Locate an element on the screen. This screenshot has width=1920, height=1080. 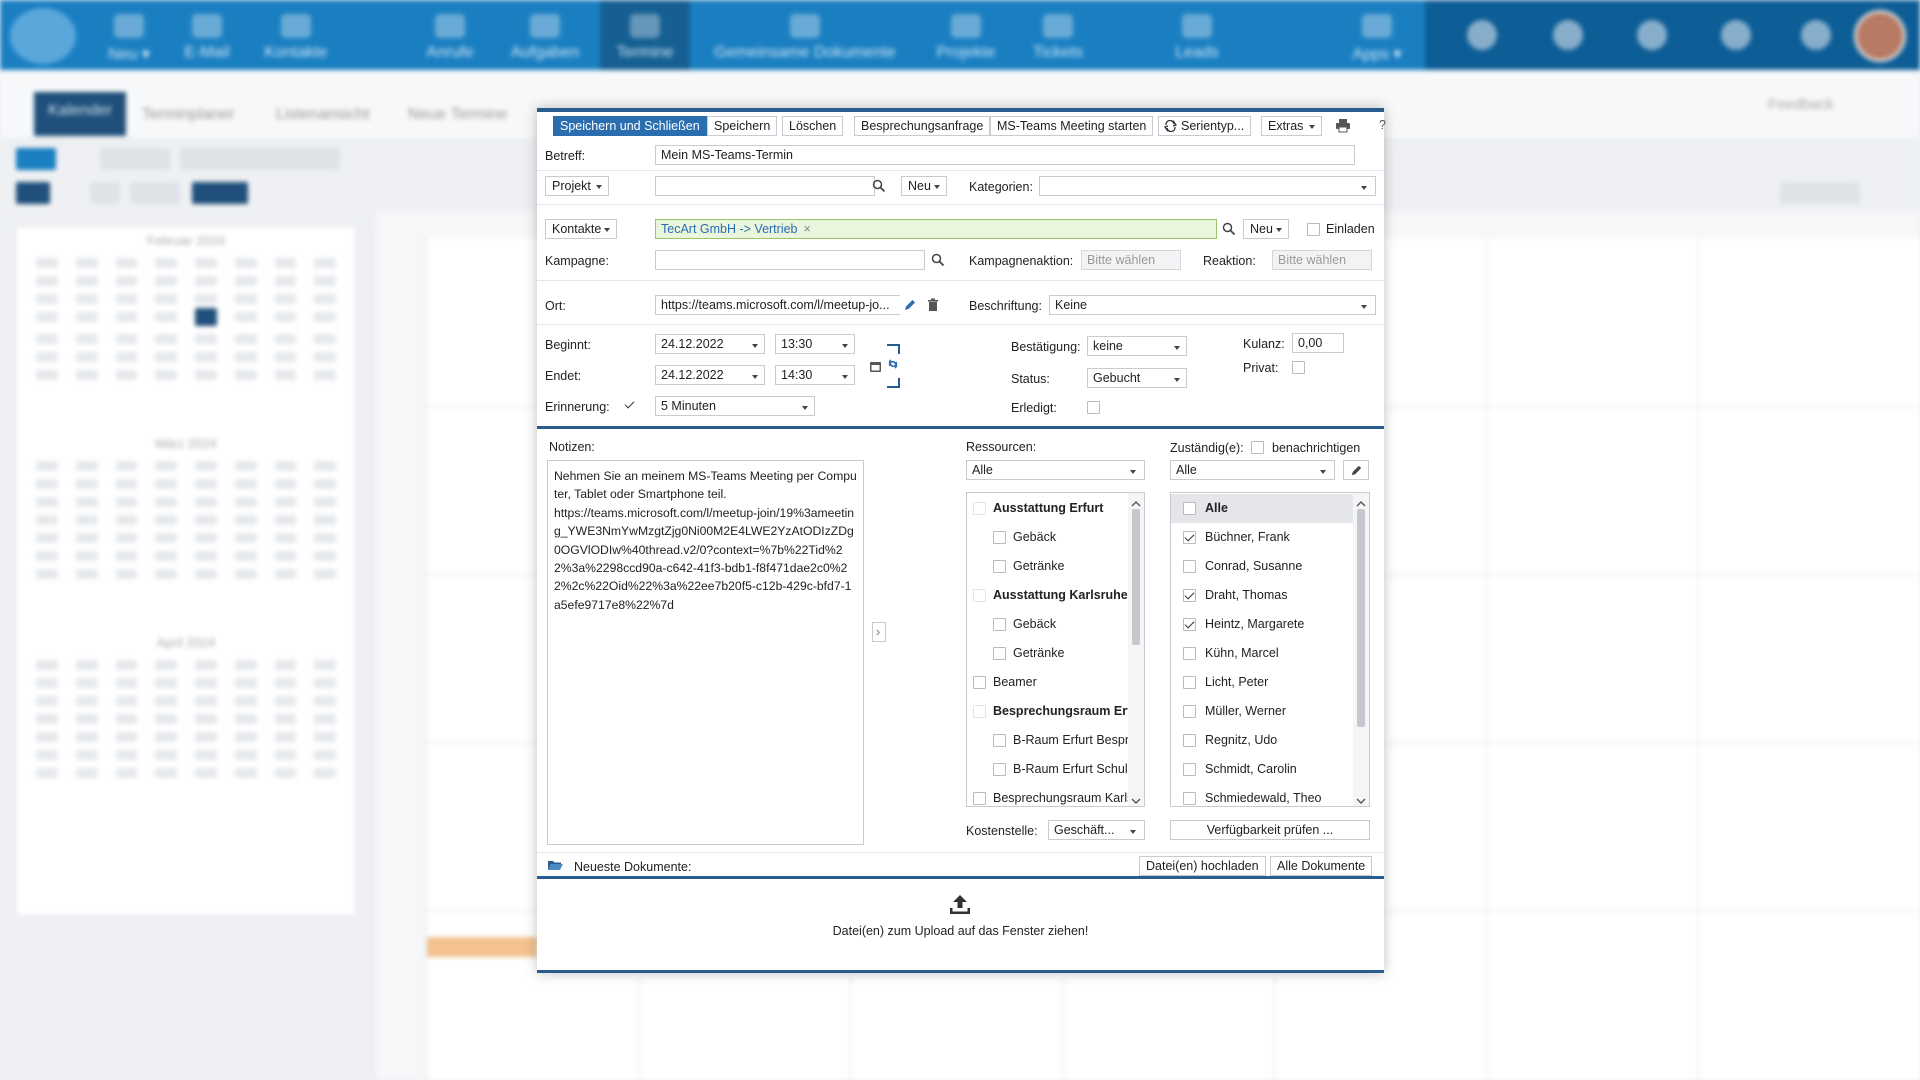
chevron-up-icon is located at coordinates (1136, 502).